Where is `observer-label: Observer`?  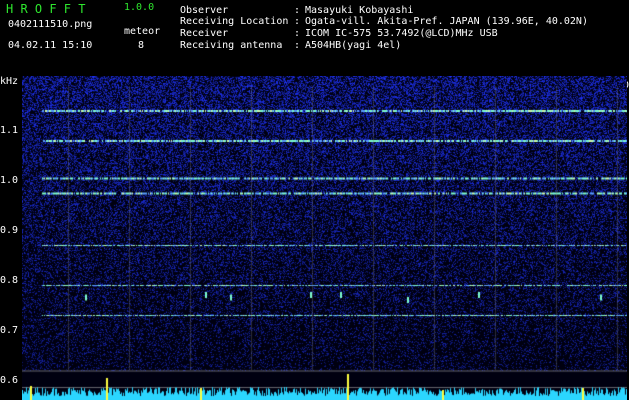
observer-label: Observer is located at coordinates (204, 10).